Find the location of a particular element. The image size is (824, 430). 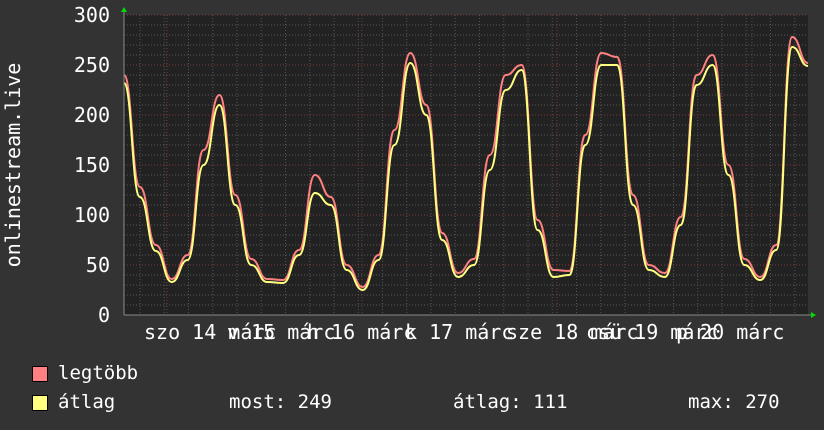

stat-max: max: 270 is located at coordinates (734, 402).